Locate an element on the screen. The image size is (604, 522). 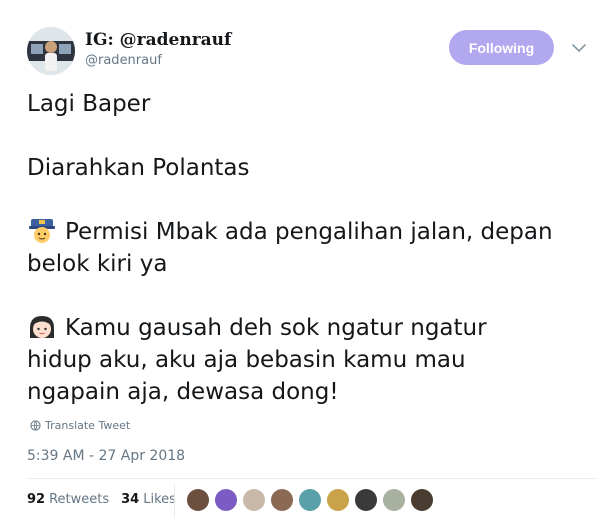
likes-label: Likes is located at coordinates (159, 499).